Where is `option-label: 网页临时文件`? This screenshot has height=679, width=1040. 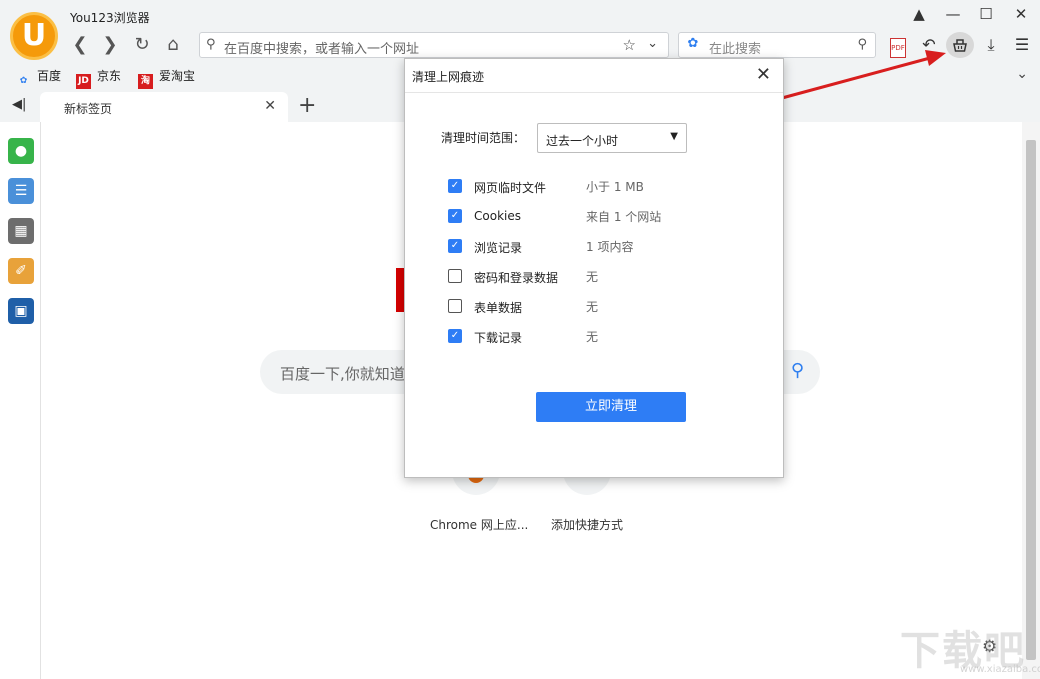 option-label: 网页临时文件 is located at coordinates (510, 187).